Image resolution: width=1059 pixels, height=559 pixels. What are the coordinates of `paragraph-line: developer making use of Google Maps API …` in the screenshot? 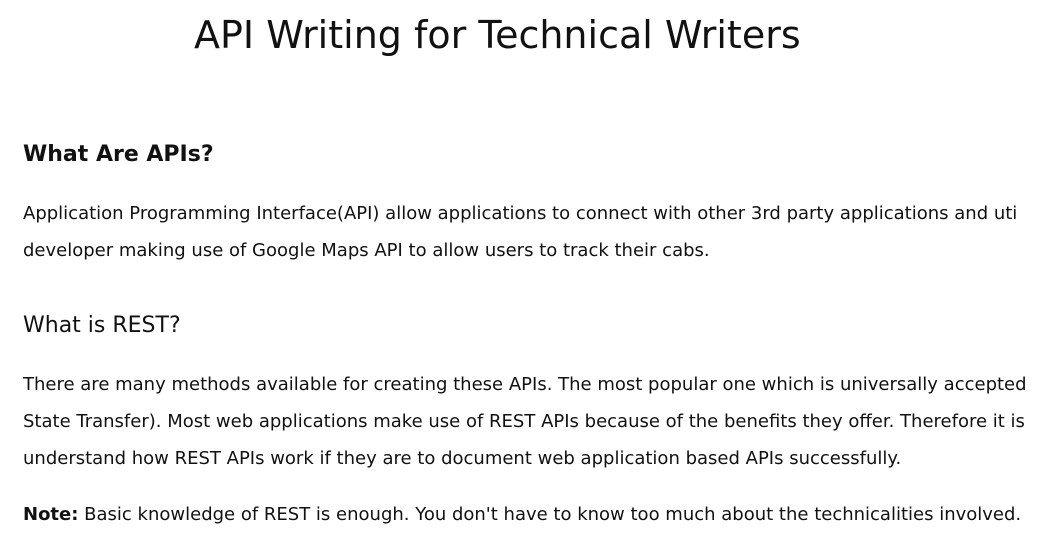 It's located at (366, 250).